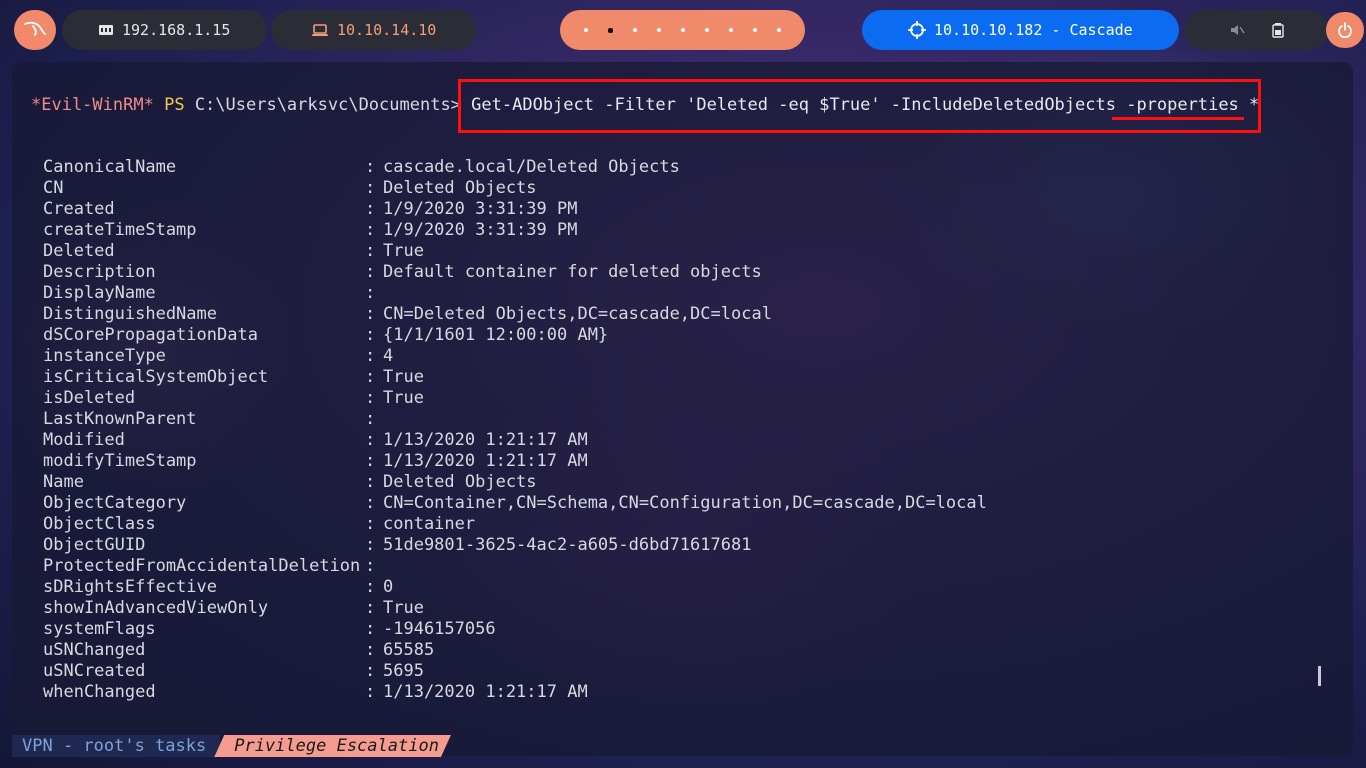 This screenshot has height=768, width=1366. I want to click on local-ip-text: 192.168.1.15, so click(176, 30).